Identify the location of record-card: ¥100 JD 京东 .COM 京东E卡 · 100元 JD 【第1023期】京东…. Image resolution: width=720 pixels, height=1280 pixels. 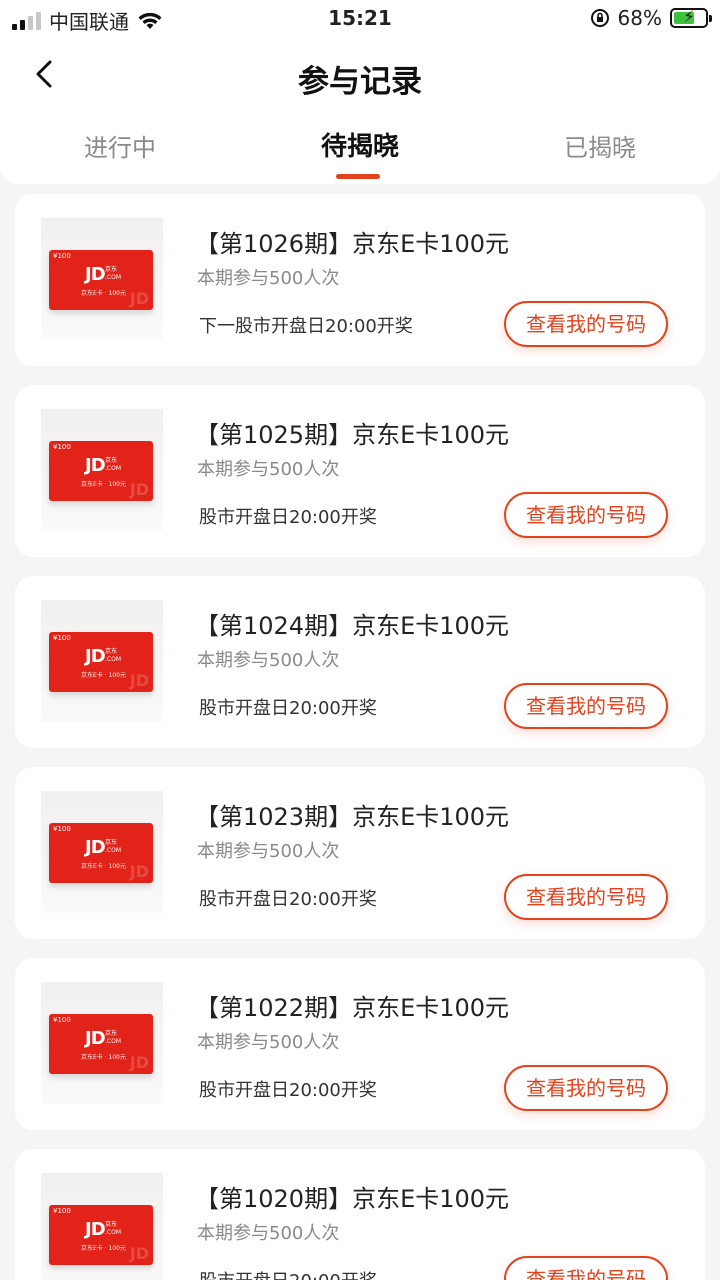
(360, 853).